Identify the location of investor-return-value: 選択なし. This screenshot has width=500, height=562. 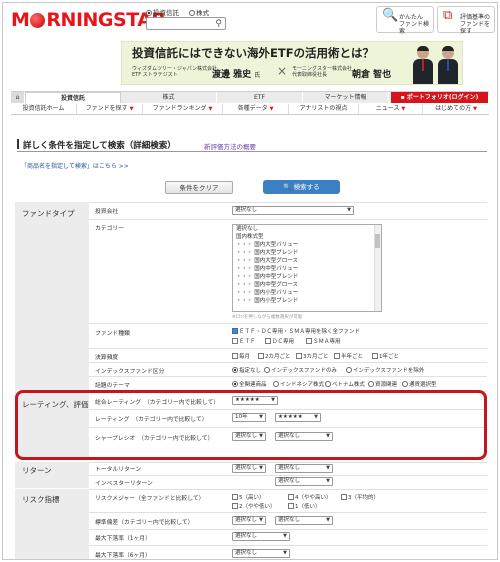
(289, 481).